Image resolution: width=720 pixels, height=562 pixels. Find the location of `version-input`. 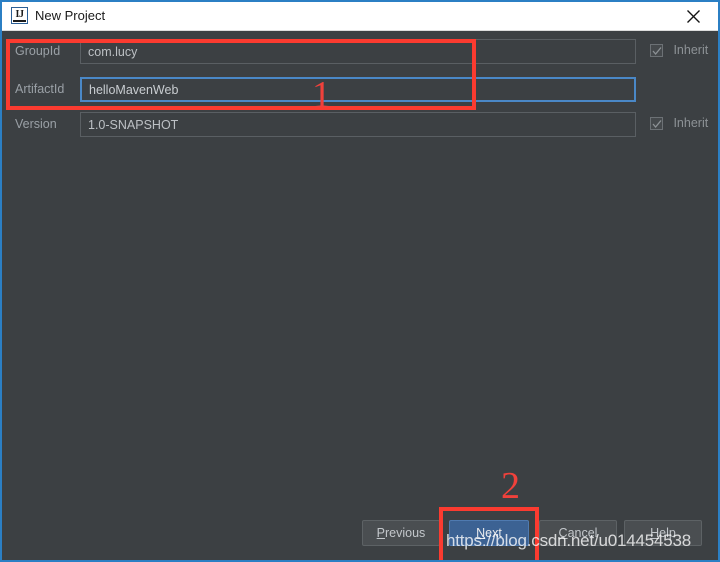

version-input is located at coordinates (358, 124).